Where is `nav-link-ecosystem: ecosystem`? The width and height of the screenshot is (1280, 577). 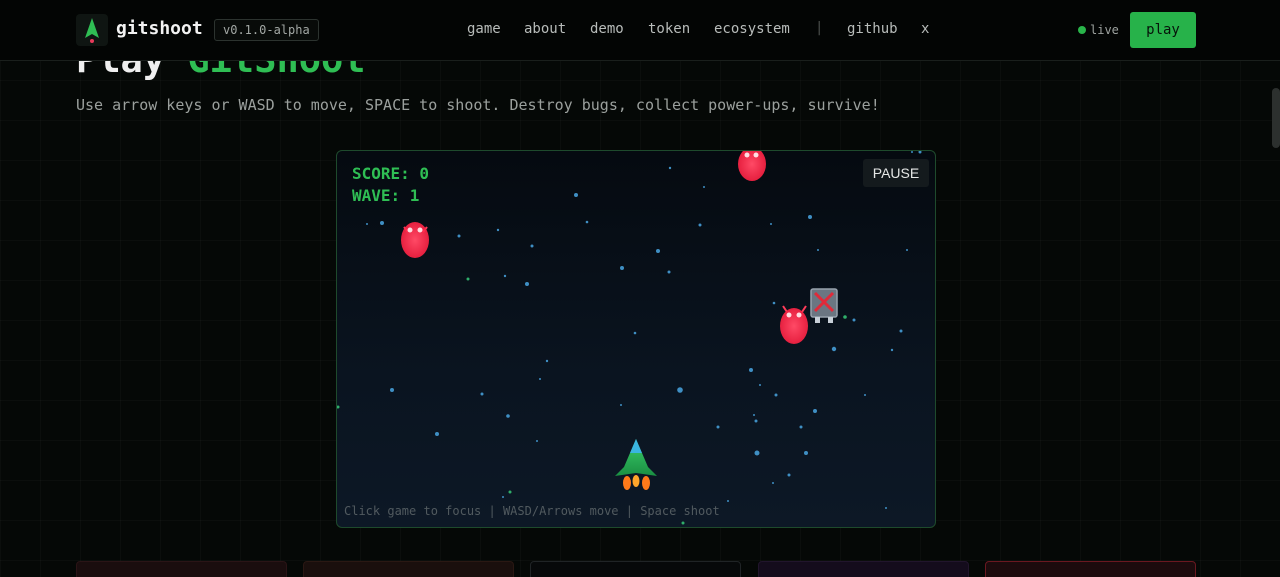 nav-link-ecosystem: ecosystem is located at coordinates (752, 29).